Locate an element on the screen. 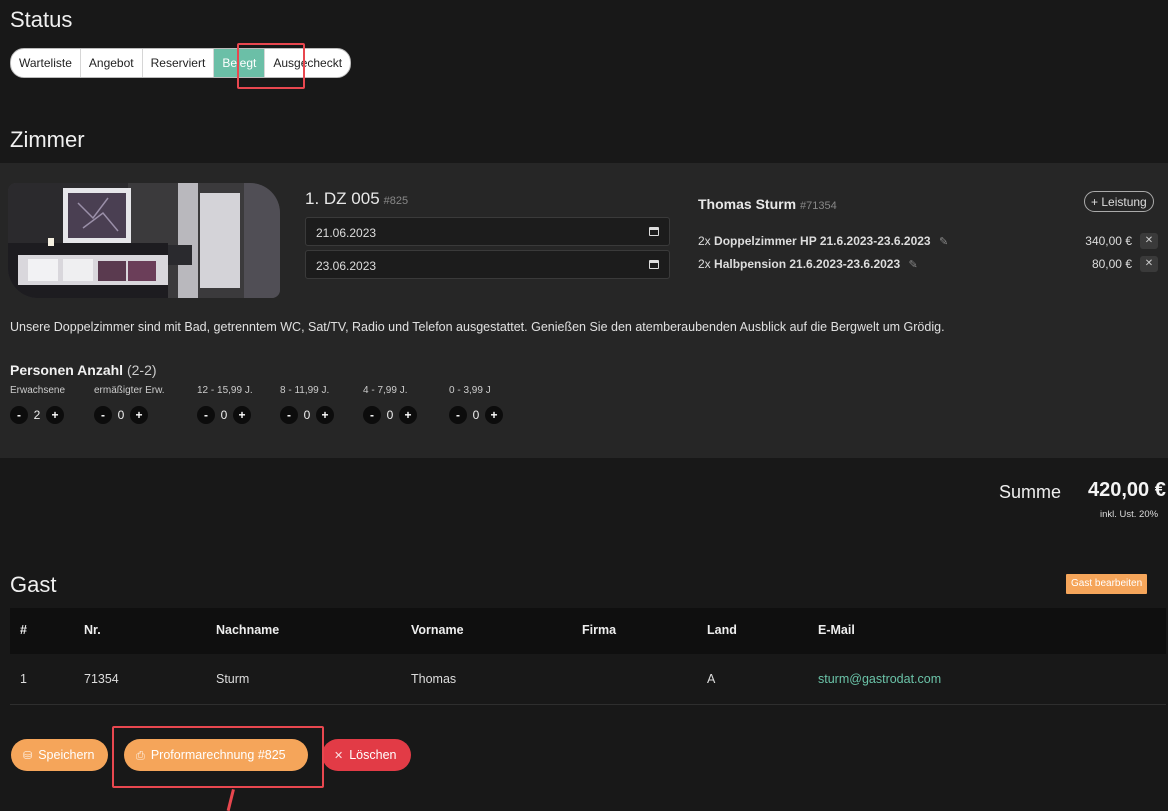 The width and height of the screenshot is (1168, 811). room-name-label: 1. DZ 005 is located at coordinates (342, 198).